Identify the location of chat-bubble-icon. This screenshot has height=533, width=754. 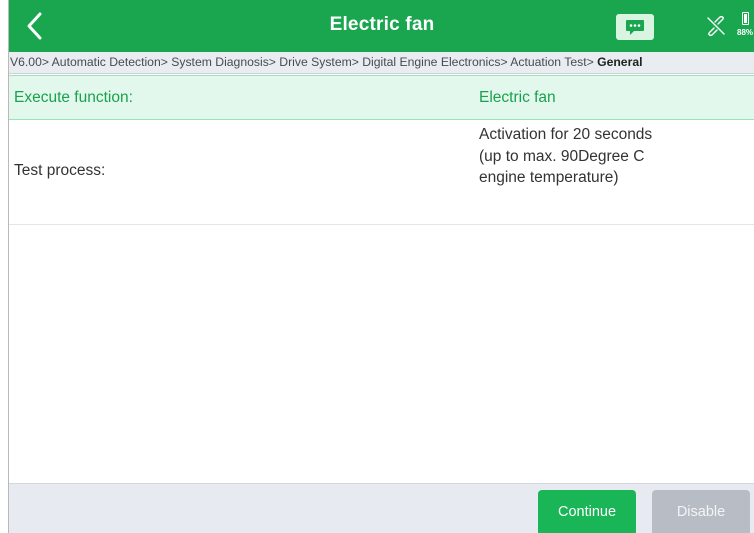
(635, 27).